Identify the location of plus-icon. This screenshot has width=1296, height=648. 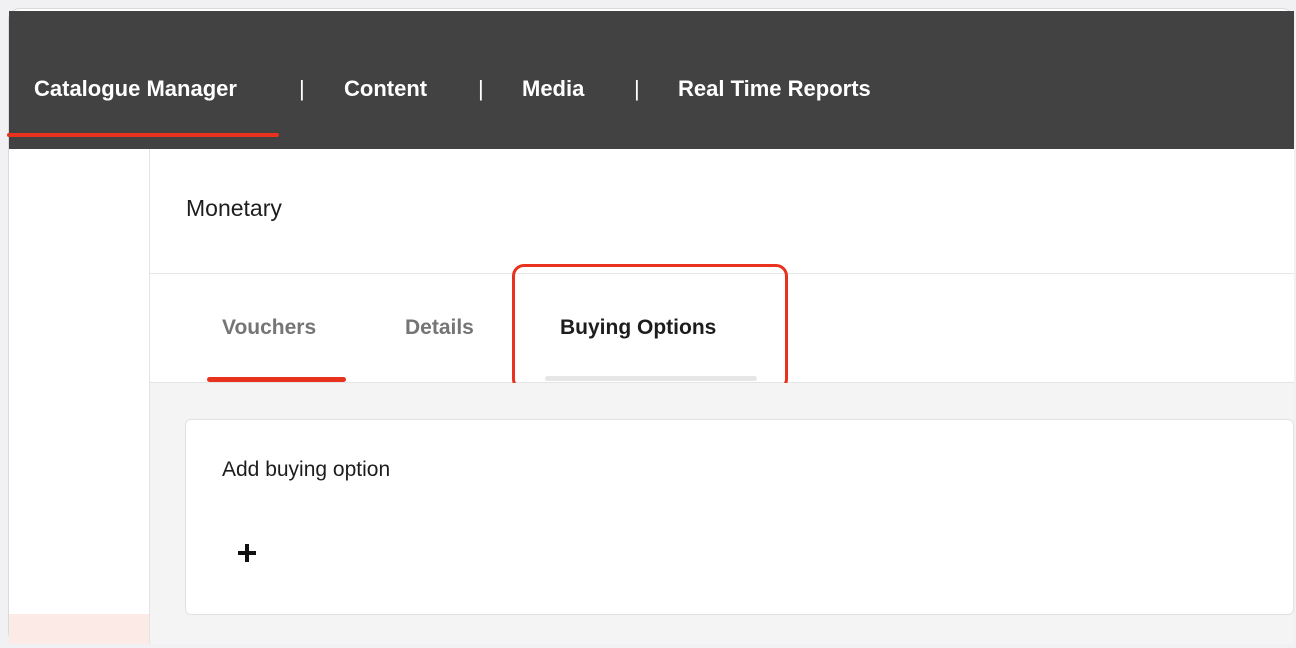
(247, 553).